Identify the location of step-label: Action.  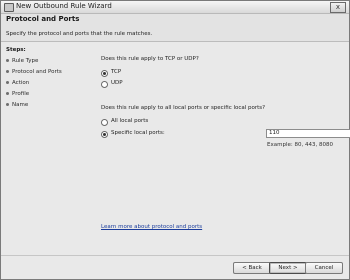
(21, 83).